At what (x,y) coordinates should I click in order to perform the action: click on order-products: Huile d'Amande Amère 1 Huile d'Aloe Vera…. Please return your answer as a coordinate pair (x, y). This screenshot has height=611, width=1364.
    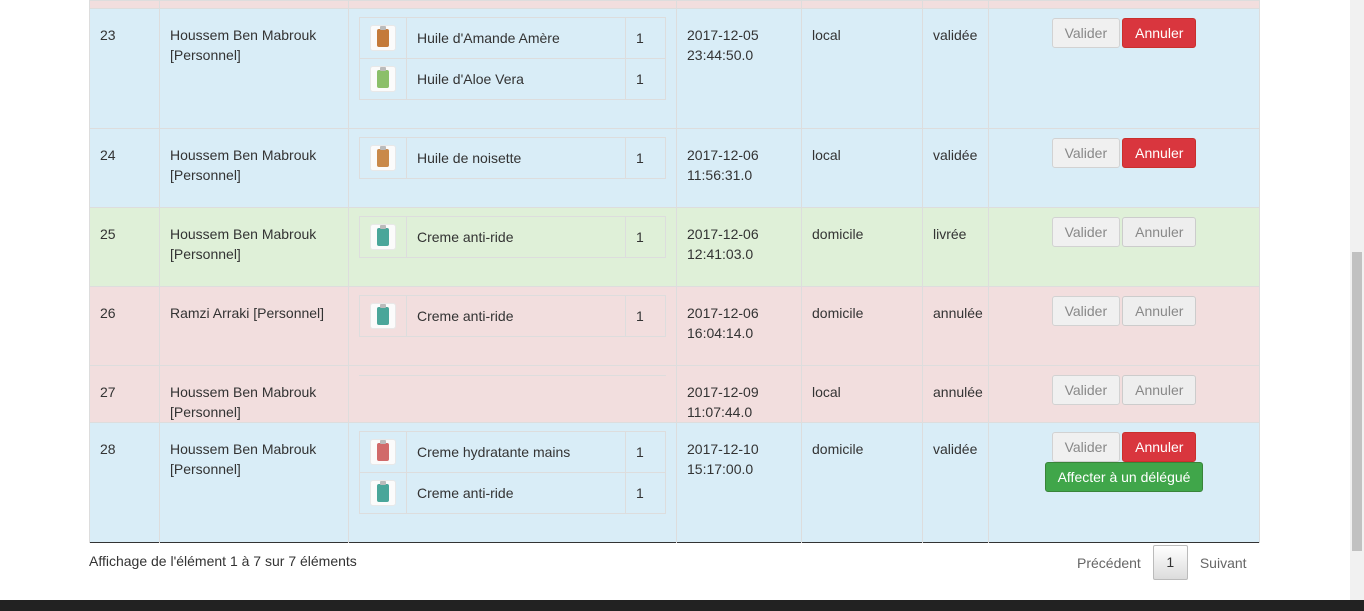
    Looking at the image, I should click on (512, 68).